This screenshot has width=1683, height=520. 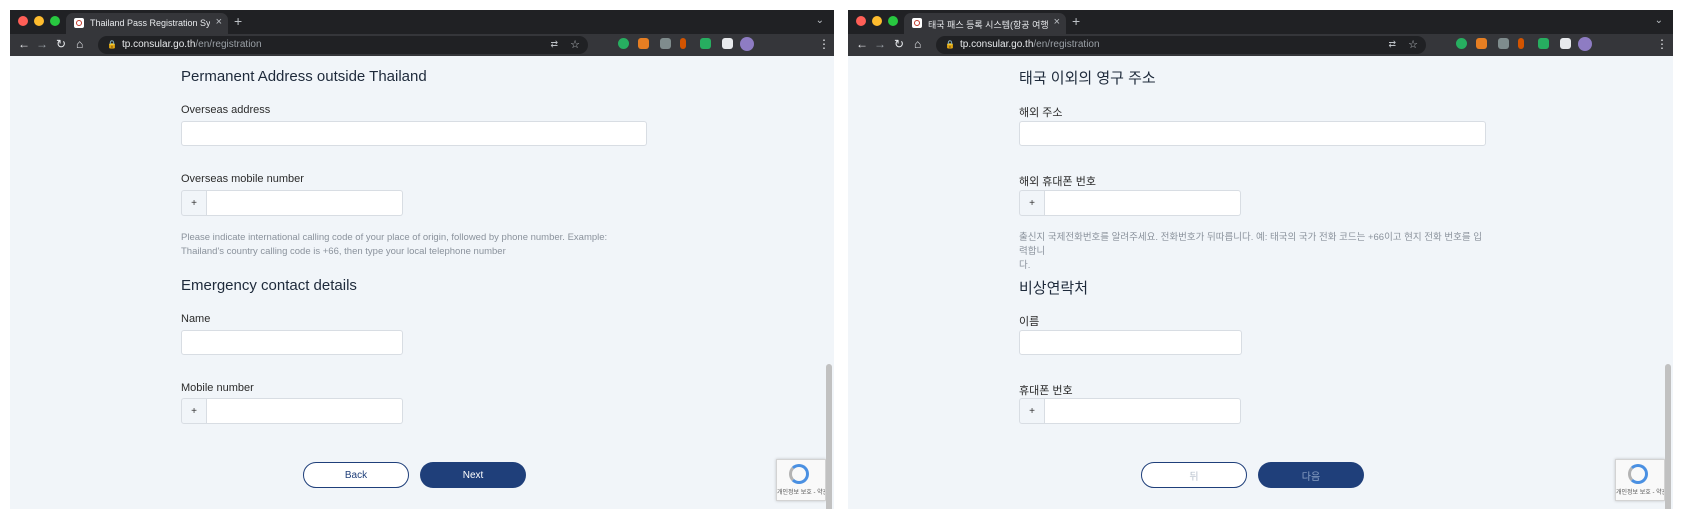 I want to click on url-host: tp.consular.go.th, so click(x=159, y=44).